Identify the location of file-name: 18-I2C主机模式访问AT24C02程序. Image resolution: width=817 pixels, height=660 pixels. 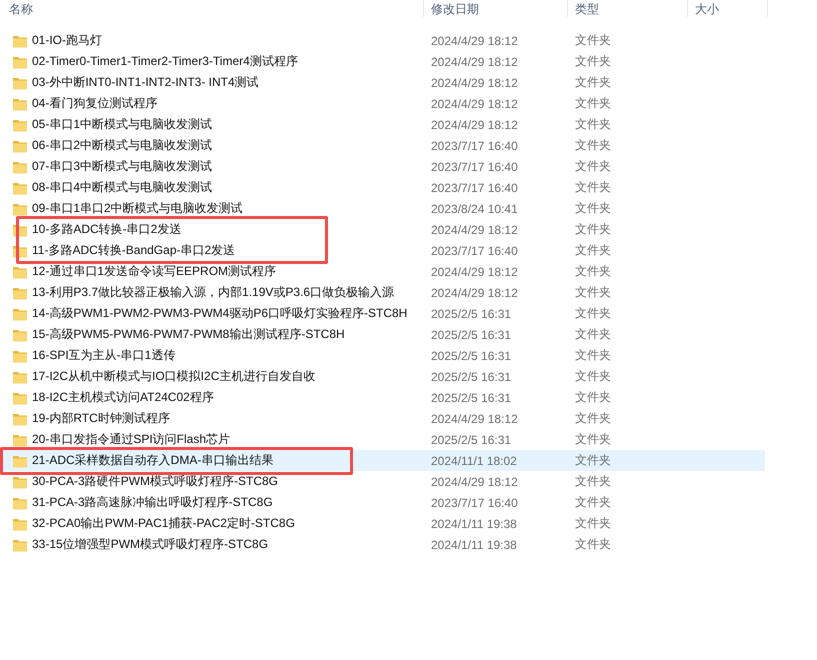
(123, 397).